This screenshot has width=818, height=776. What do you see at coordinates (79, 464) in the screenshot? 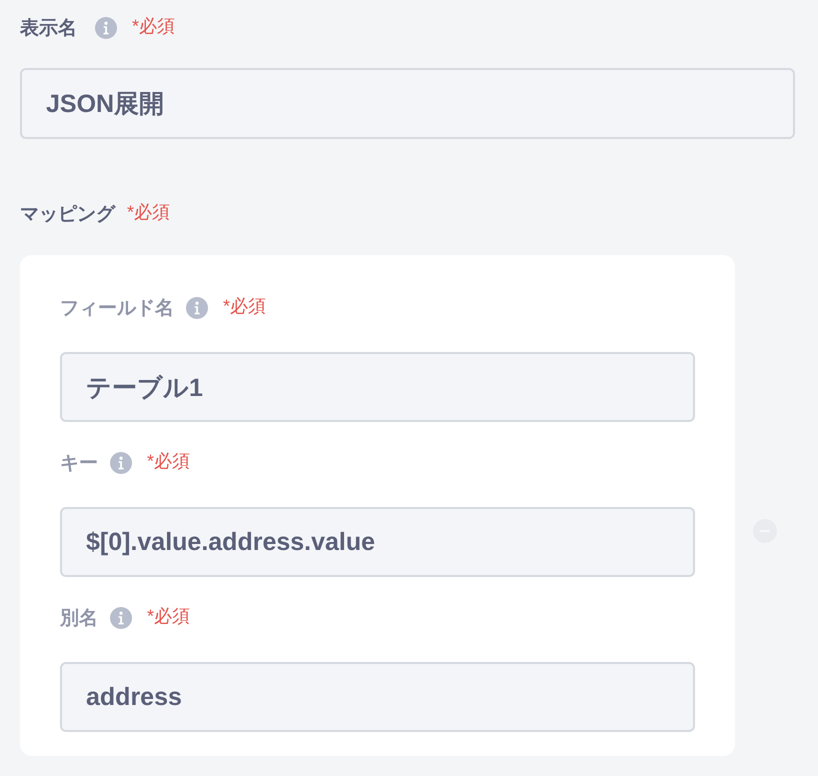
I see `field-label: キー` at bounding box center [79, 464].